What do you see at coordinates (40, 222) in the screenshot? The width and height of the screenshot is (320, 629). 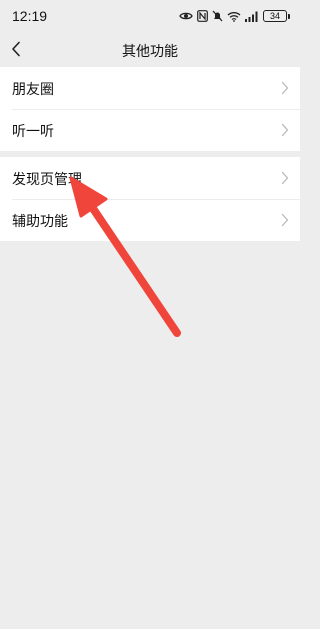 I see `list-item-label: 辅助功能` at bounding box center [40, 222].